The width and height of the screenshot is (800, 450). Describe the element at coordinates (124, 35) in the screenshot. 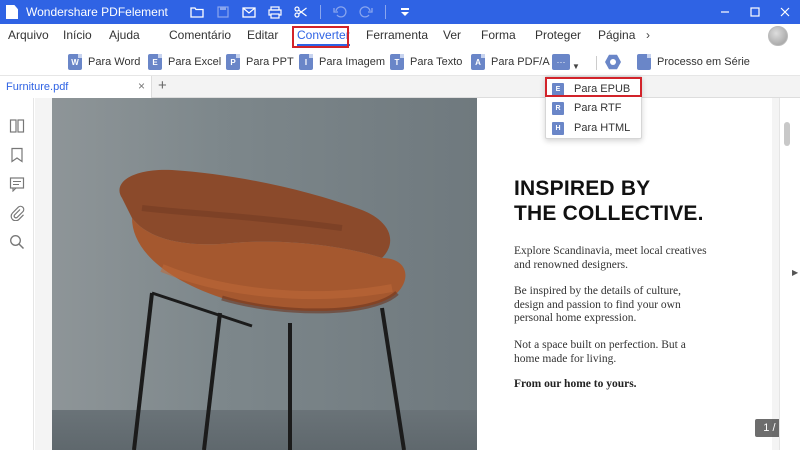

I see `menu-ajuda: Ajuda` at that location.